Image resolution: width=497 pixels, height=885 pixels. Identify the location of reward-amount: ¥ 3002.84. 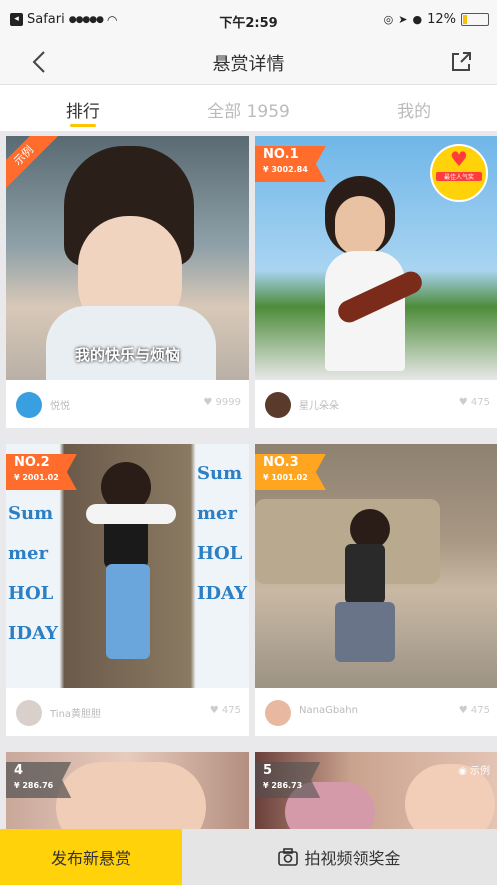
(285, 169).